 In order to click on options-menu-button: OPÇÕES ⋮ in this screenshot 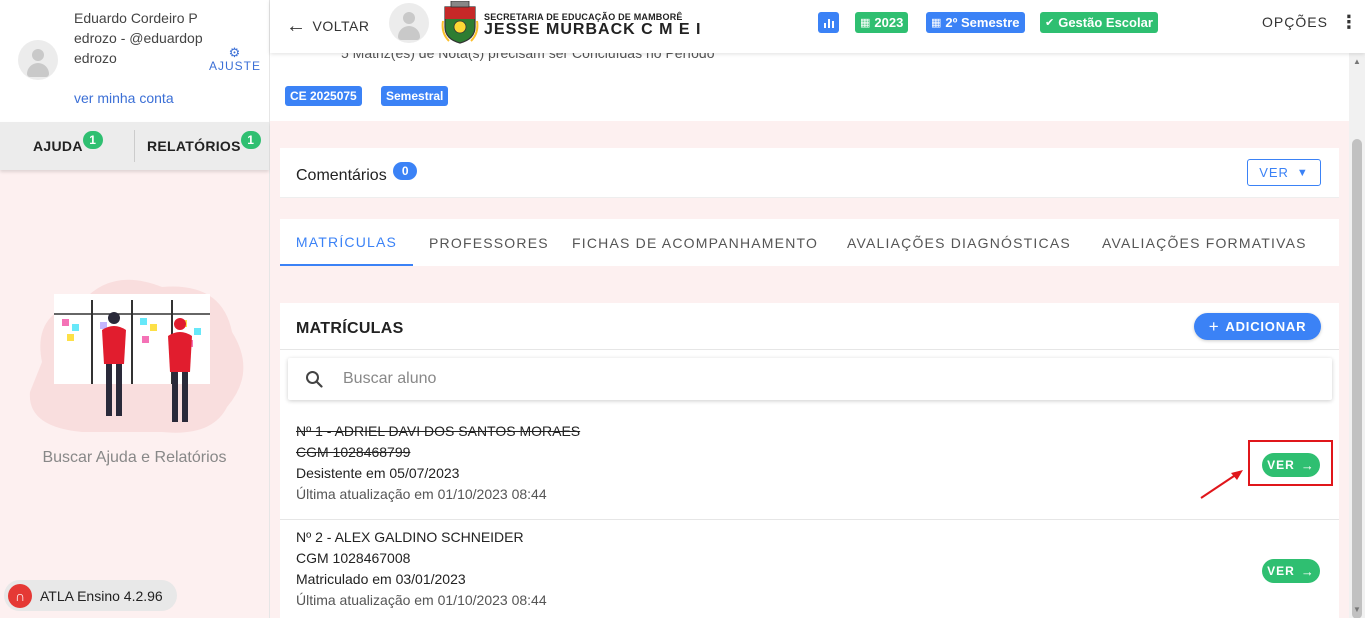, I will do `click(1310, 22)`.